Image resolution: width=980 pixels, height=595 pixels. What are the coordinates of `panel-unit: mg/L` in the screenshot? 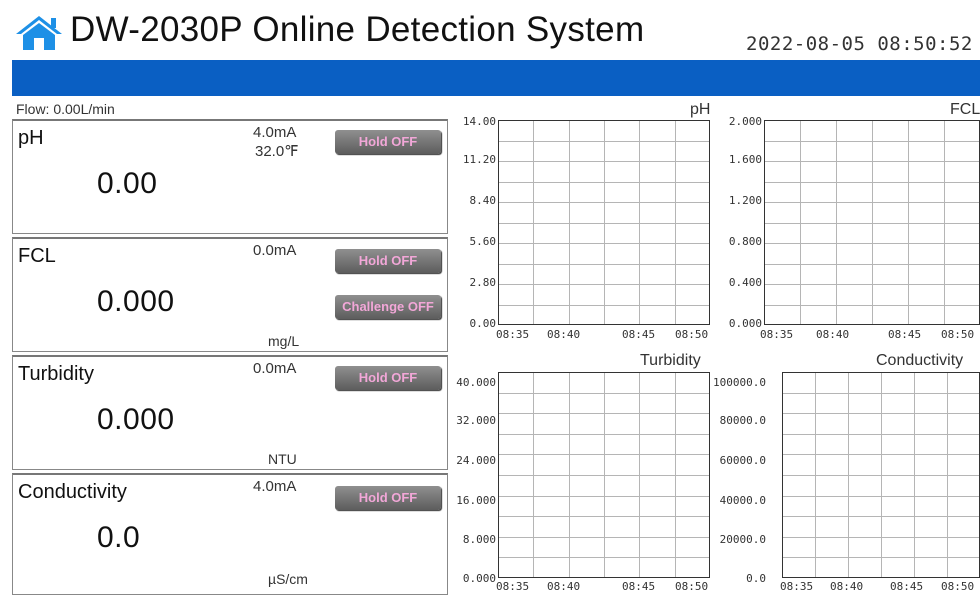 It's located at (284, 341).